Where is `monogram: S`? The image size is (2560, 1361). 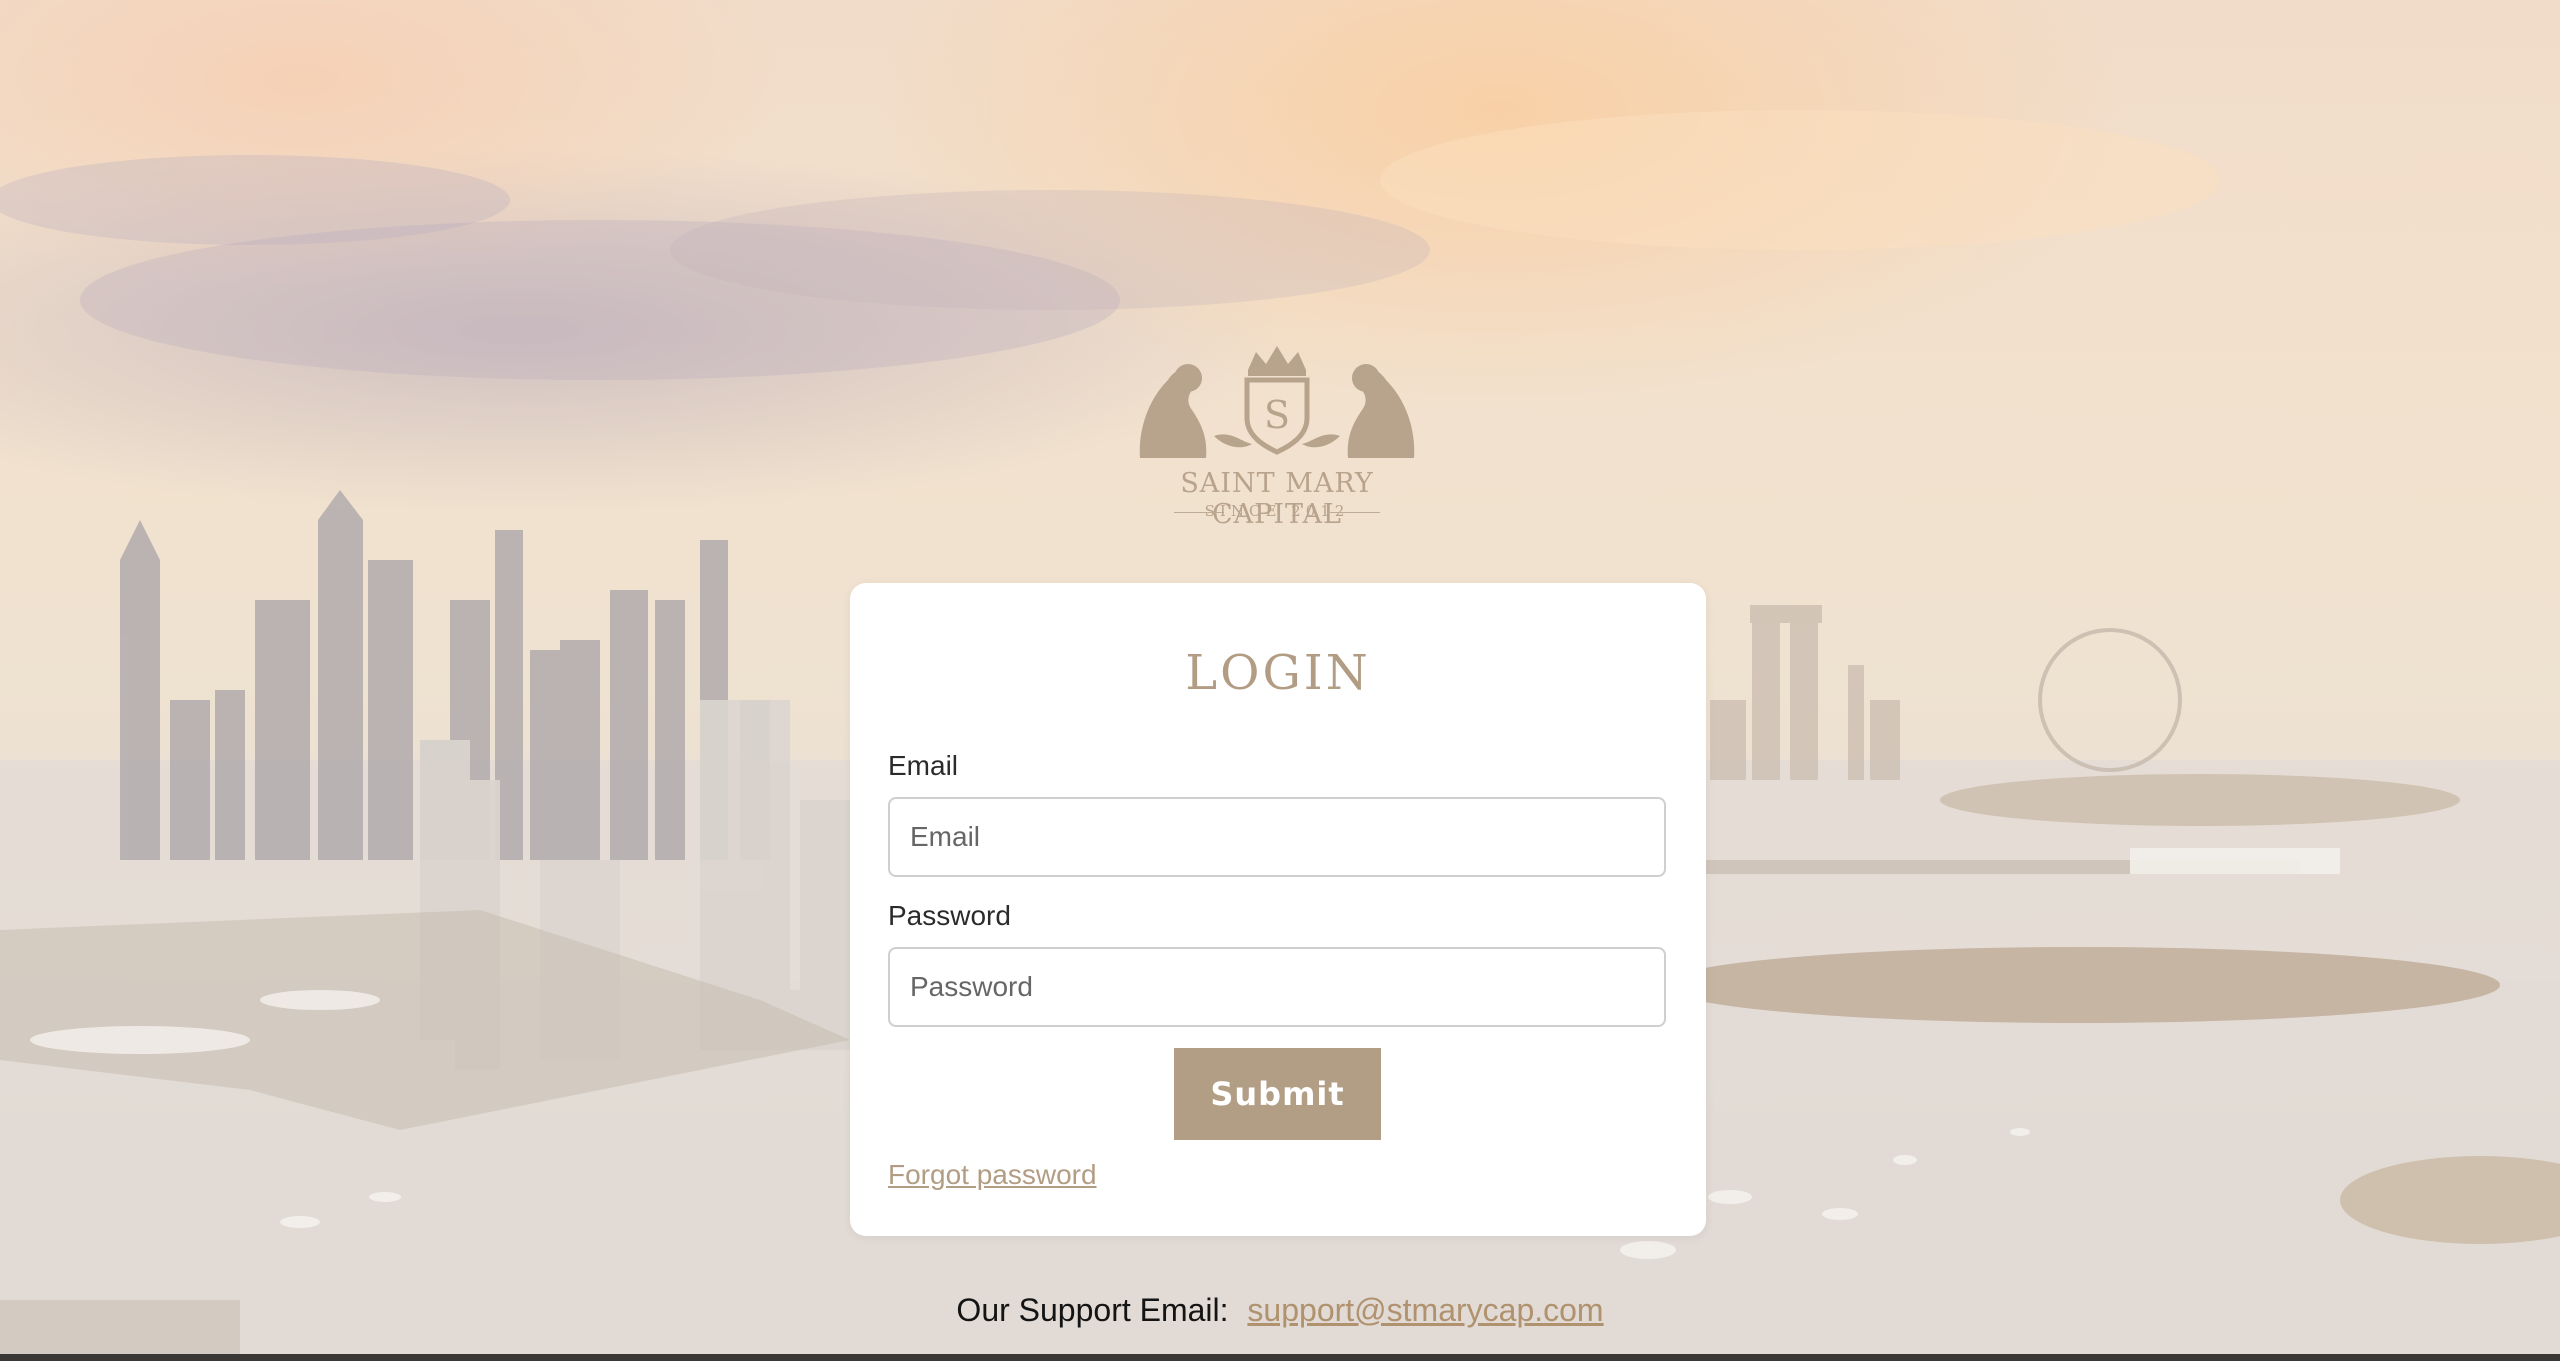 monogram: S is located at coordinates (1277, 415).